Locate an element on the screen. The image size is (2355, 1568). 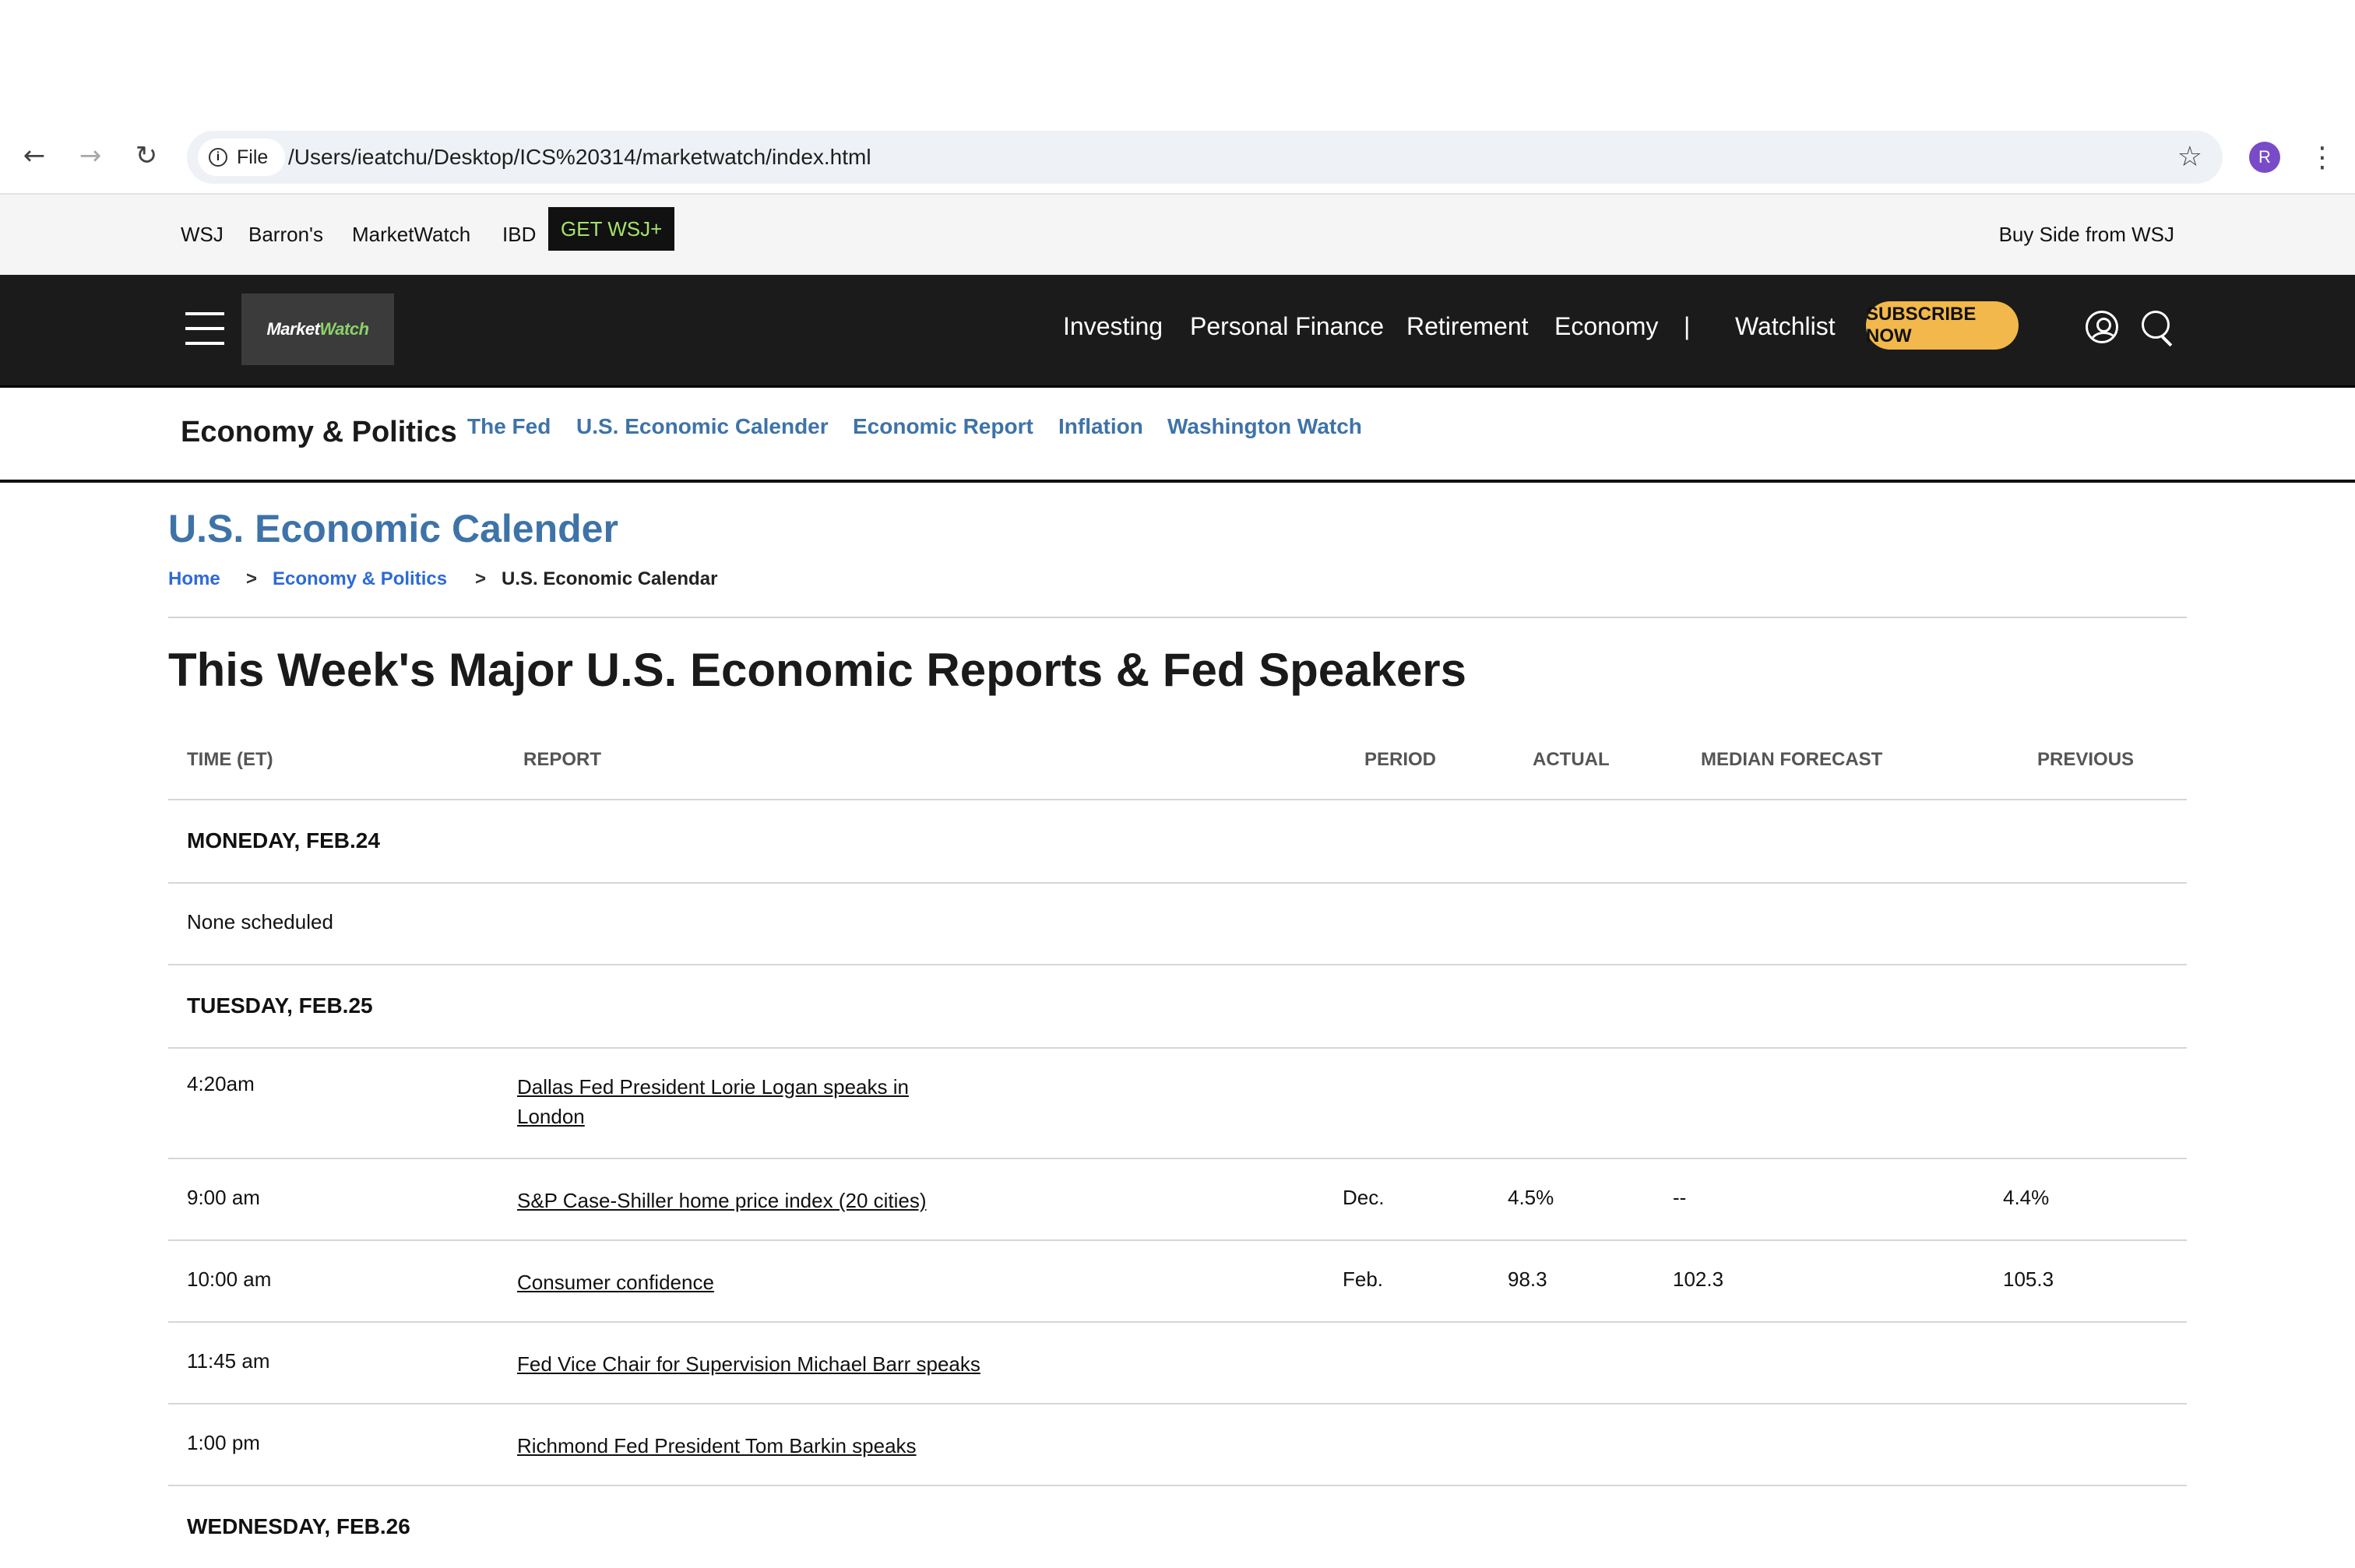
section-link-economic-calender: U.S. Economic Calender is located at coordinates (702, 426).